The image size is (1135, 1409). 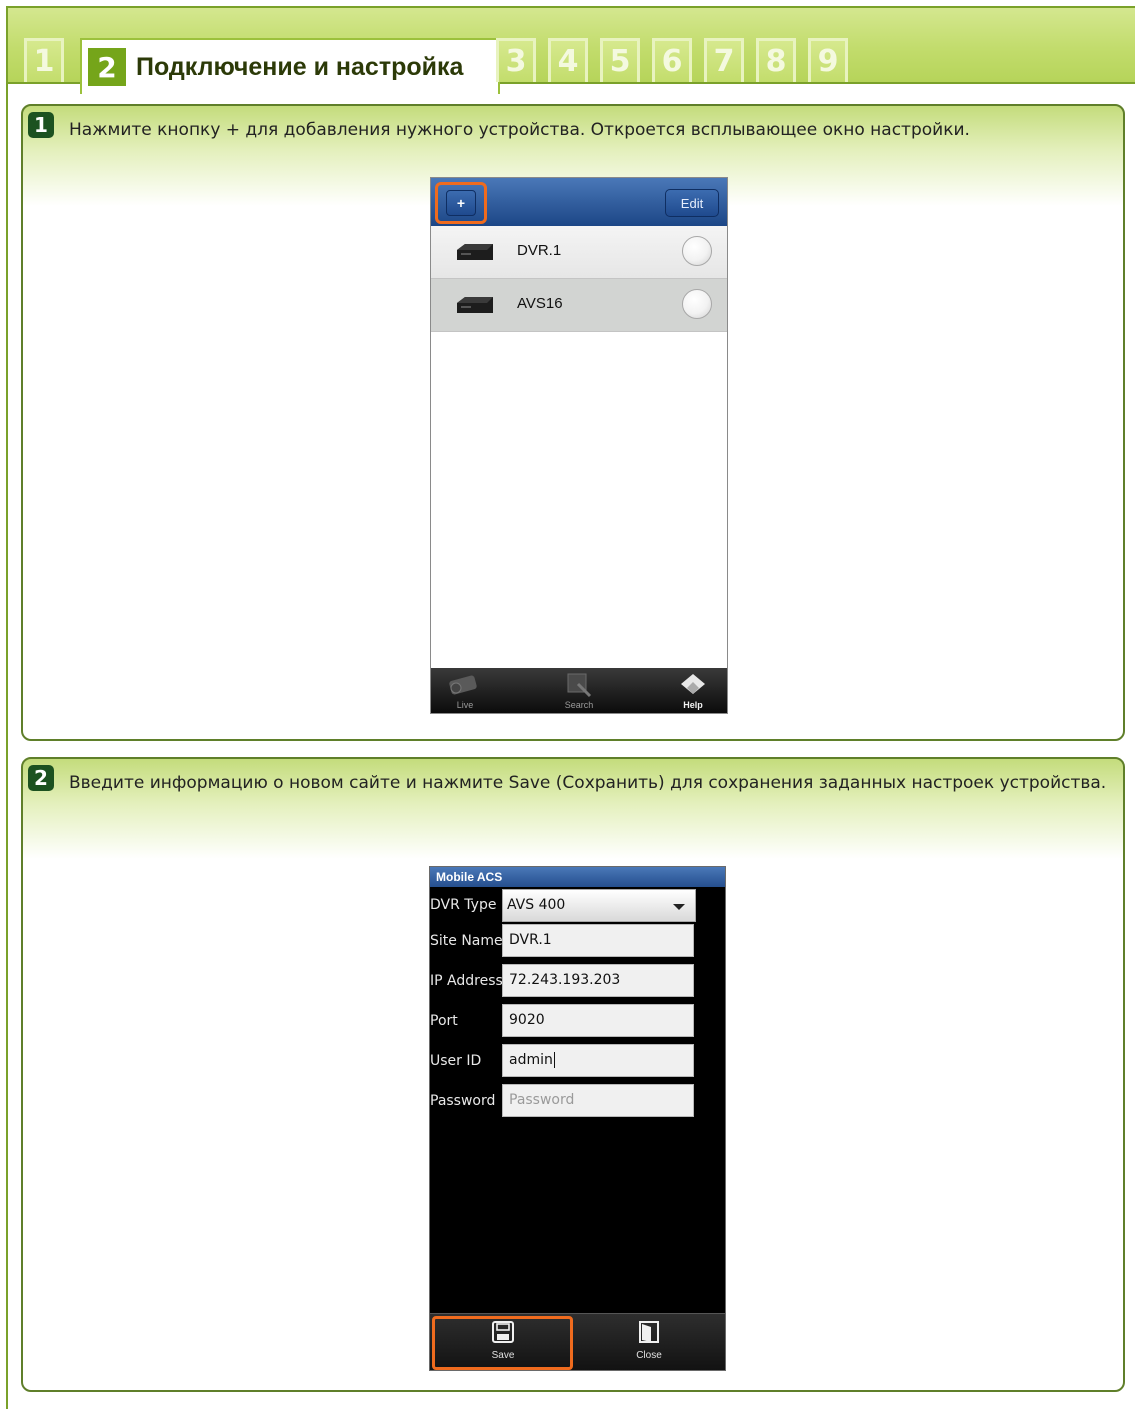 I want to click on live-tab: Live, so click(x=465, y=691).